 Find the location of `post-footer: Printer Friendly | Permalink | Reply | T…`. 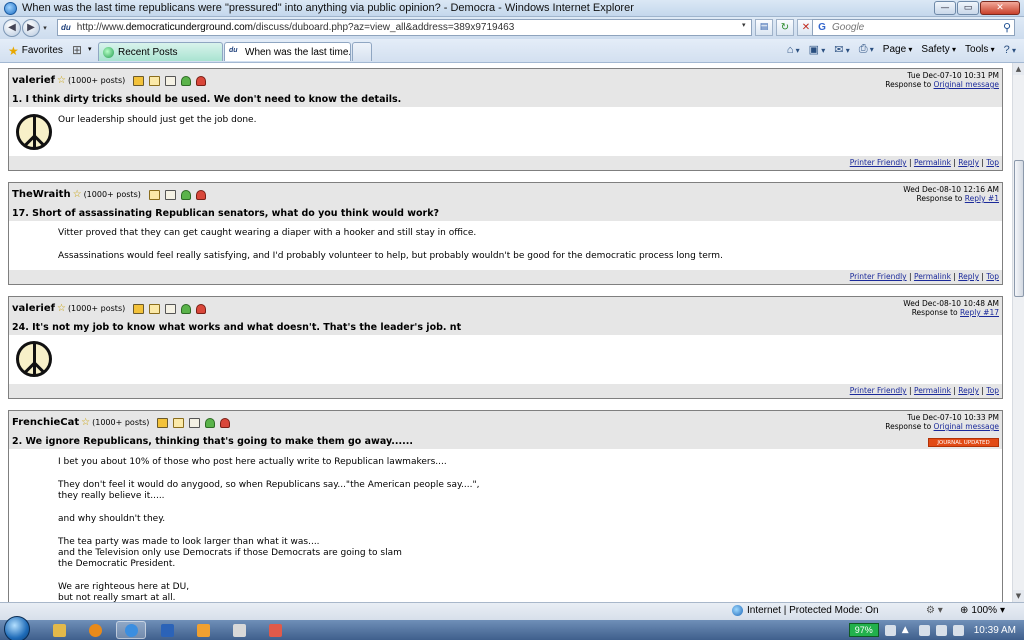

post-footer: Printer Friendly | Permalink | Reply | T… is located at coordinates (505, 163).